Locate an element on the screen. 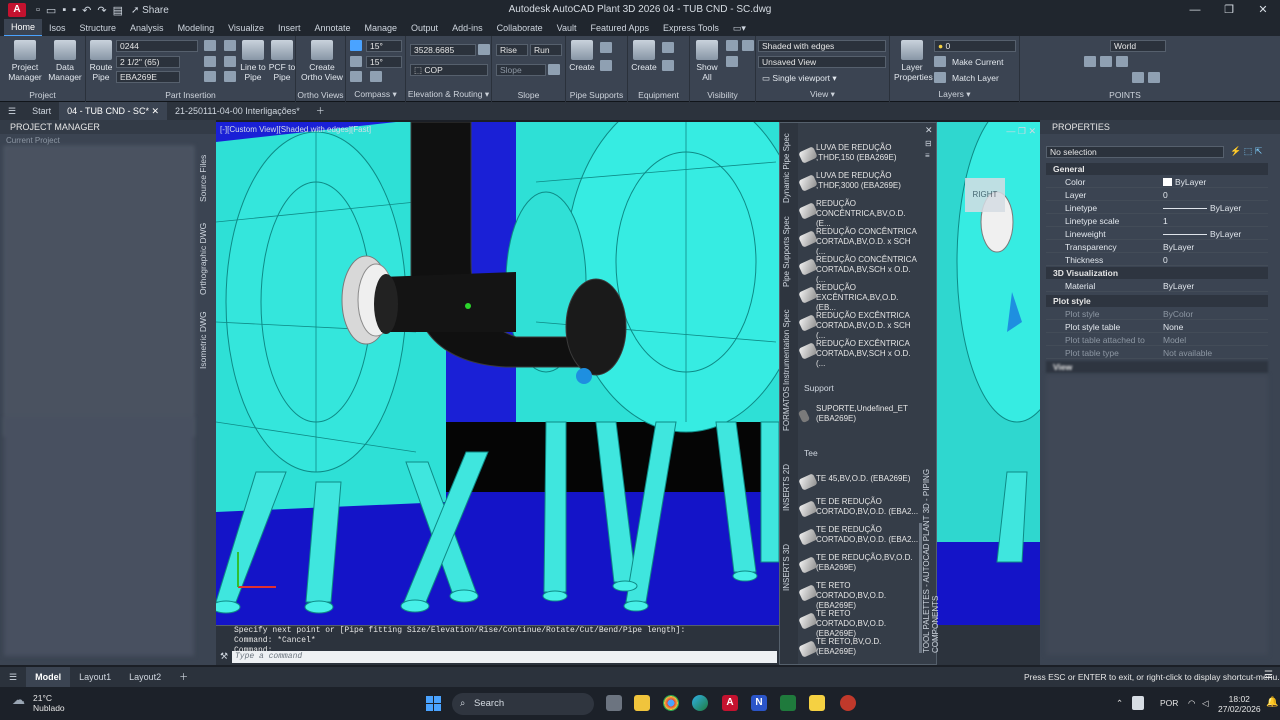 The image size is (1280, 720). tab-isos: Isos is located at coordinates (57, 28).